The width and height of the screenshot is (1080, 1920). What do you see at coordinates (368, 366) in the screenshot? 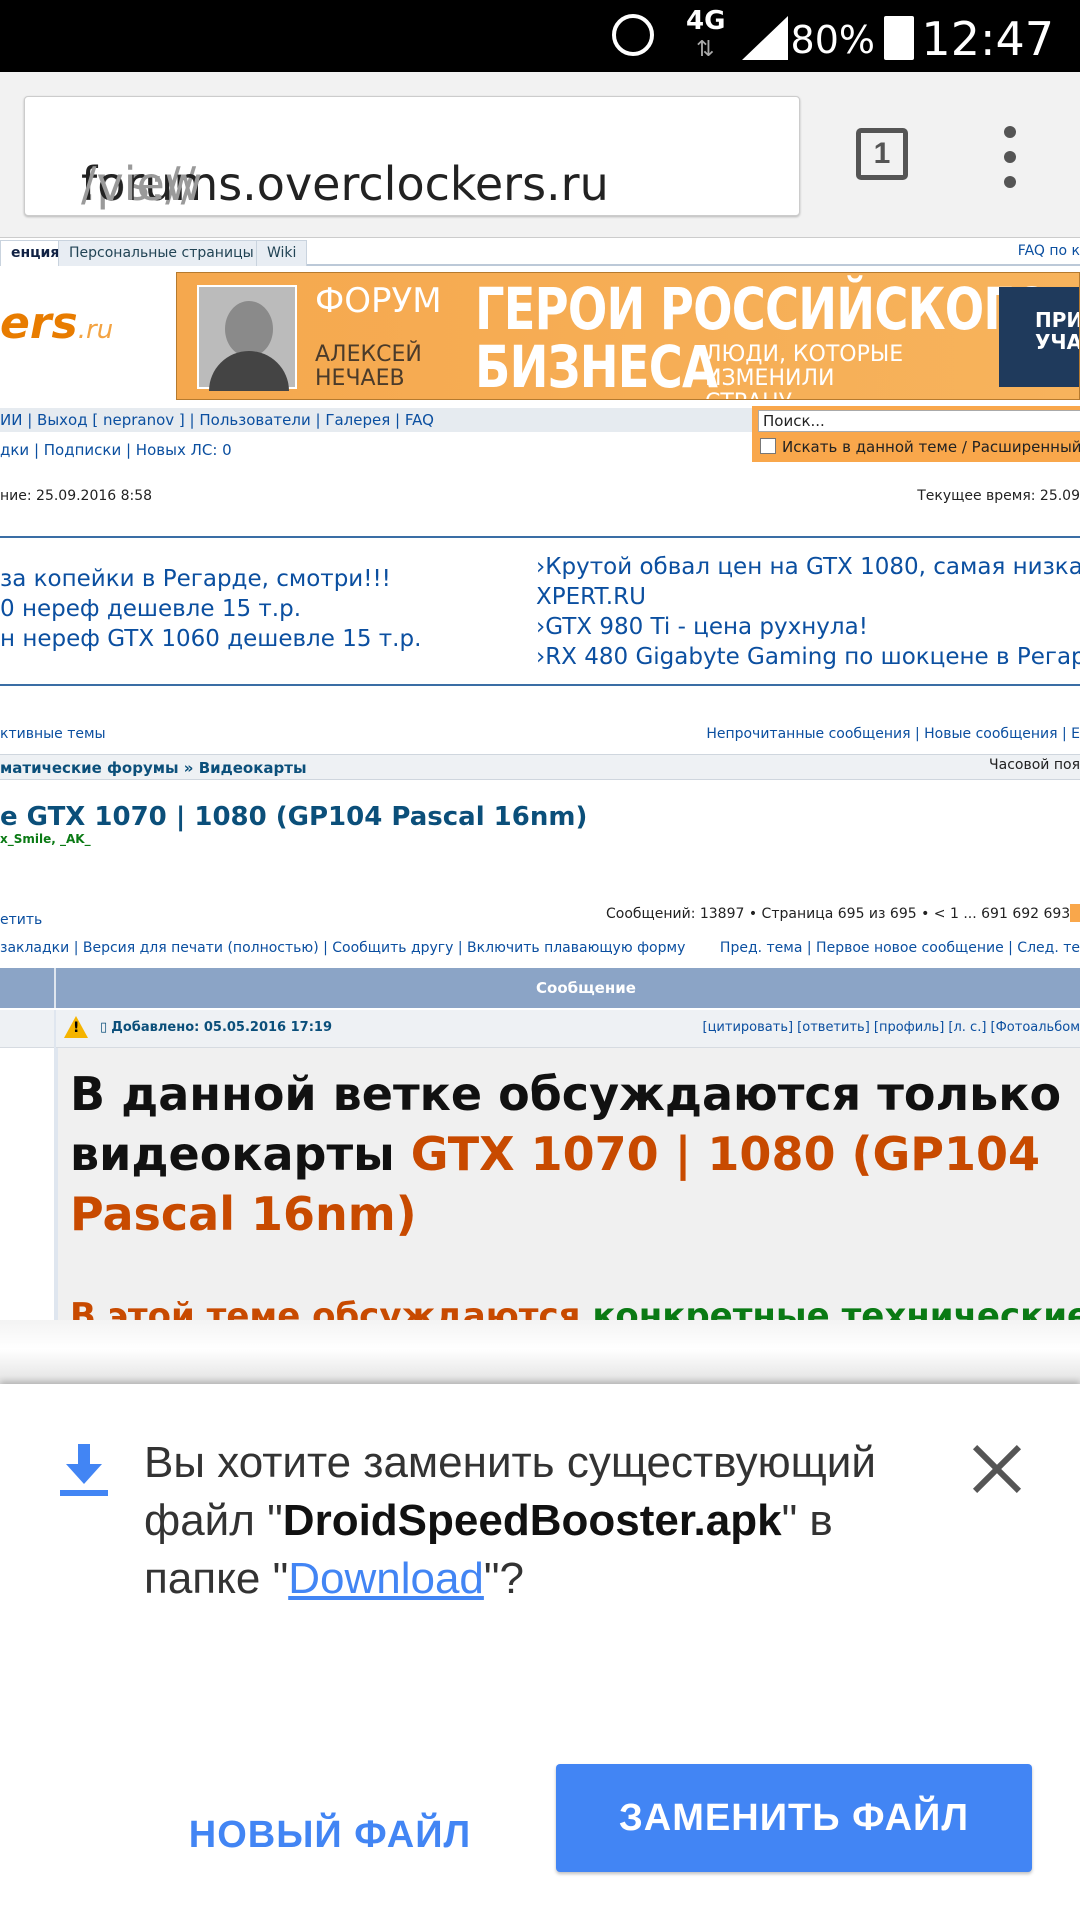
I see `banner-name: АЛЕКСЕЙ НЕЧАЕВ` at bounding box center [368, 366].